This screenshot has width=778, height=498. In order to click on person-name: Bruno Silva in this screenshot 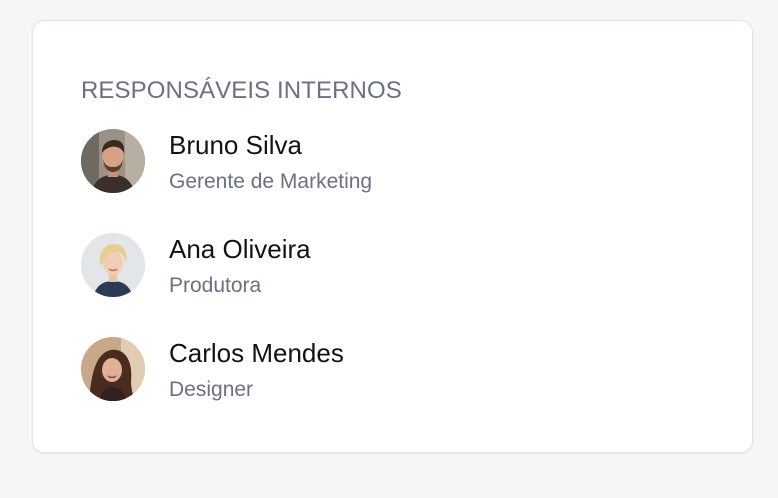, I will do `click(235, 145)`.